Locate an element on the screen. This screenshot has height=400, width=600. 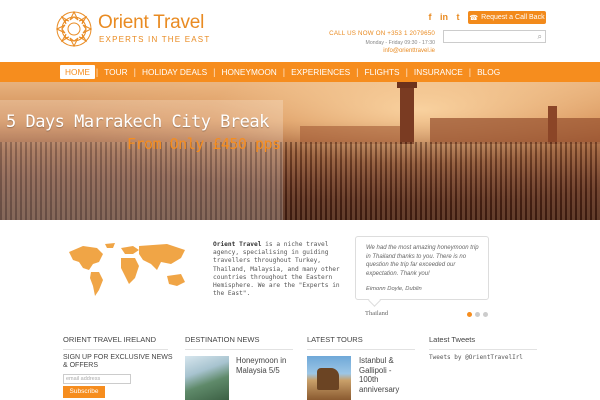
nav-link-tour: TOUR is located at coordinates (115, 72).